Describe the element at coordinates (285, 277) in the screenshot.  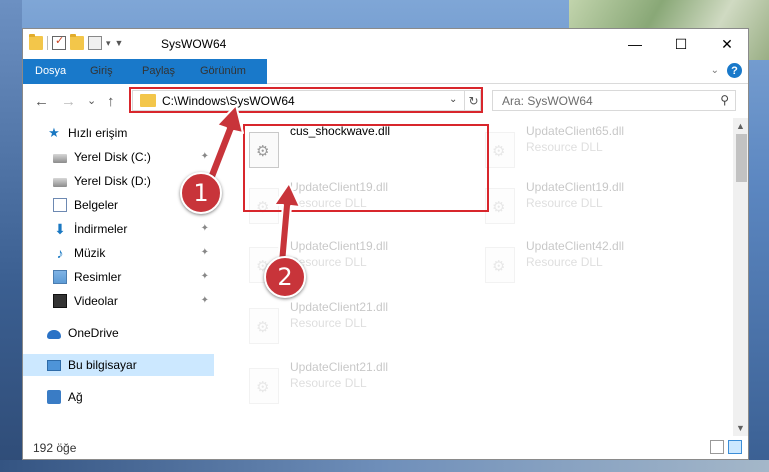
I see `callout-step-2: 2` at that location.